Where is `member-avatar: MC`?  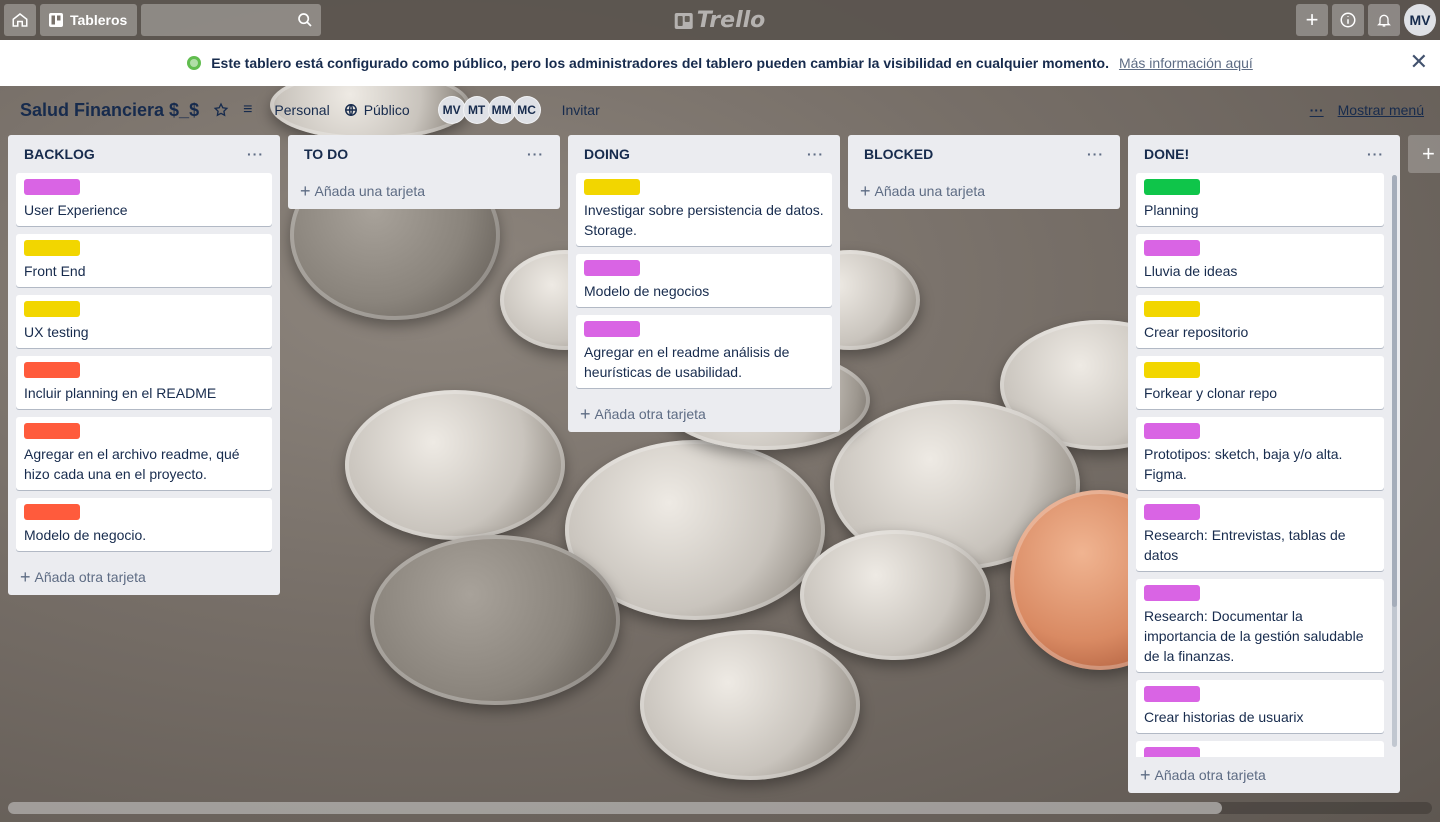 member-avatar: MC is located at coordinates (526, 110).